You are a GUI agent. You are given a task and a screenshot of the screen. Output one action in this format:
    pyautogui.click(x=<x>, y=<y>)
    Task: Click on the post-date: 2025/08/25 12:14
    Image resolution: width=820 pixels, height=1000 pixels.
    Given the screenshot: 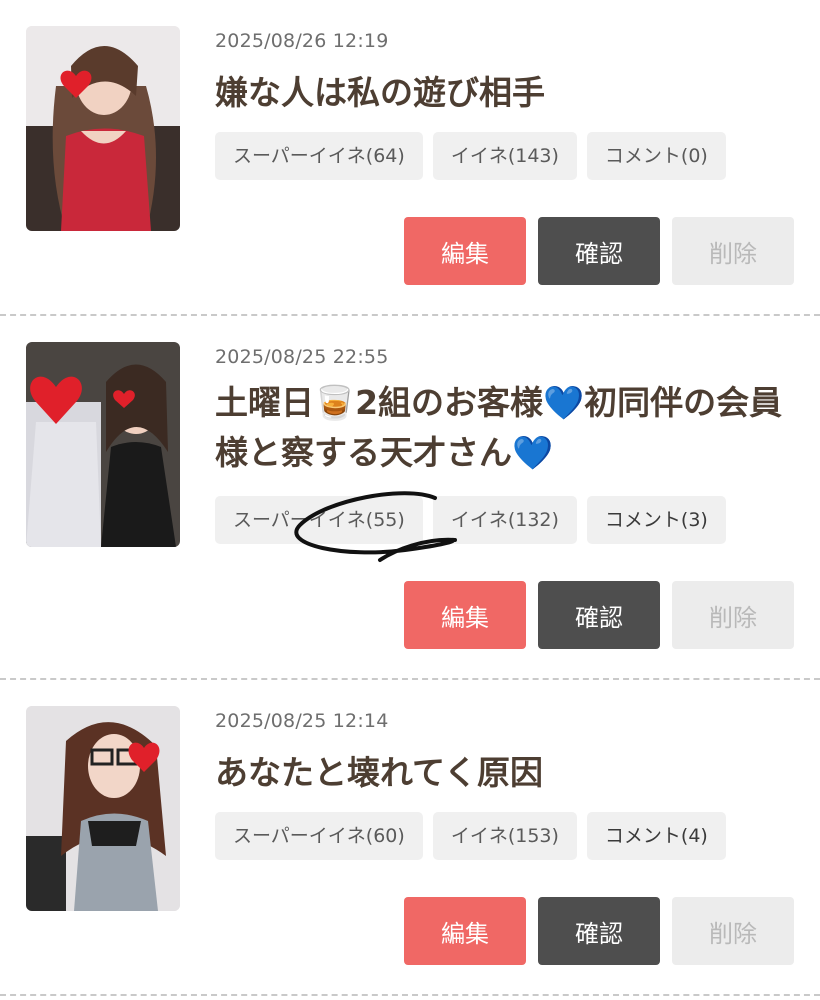 What is the action you would take?
    pyautogui.click(x=302, y=721)
    